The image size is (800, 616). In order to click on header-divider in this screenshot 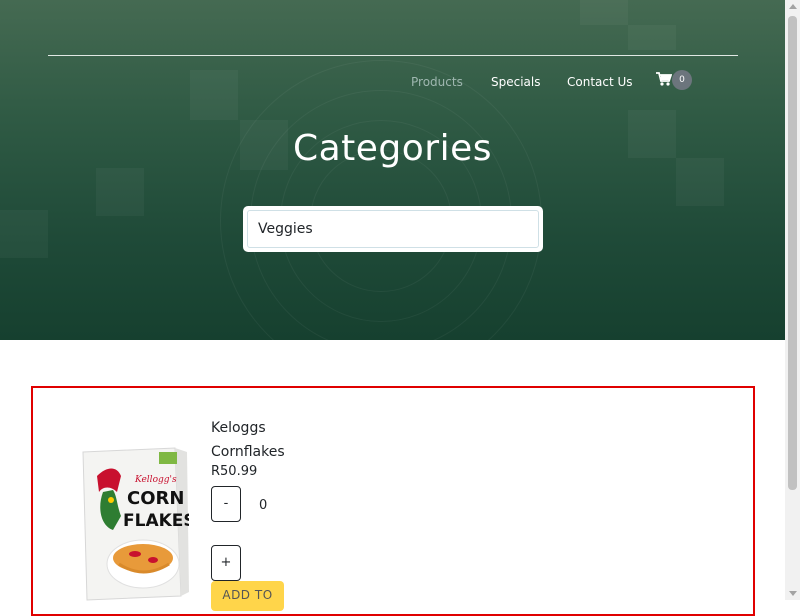, I will do `click(393, 55)`.